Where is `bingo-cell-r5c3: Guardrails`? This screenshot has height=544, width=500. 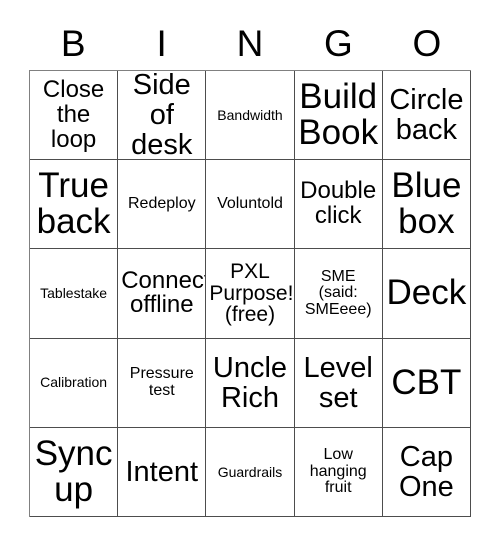
bingo-cell-r5c3: Guardrails is located at coordinates (250, 472).